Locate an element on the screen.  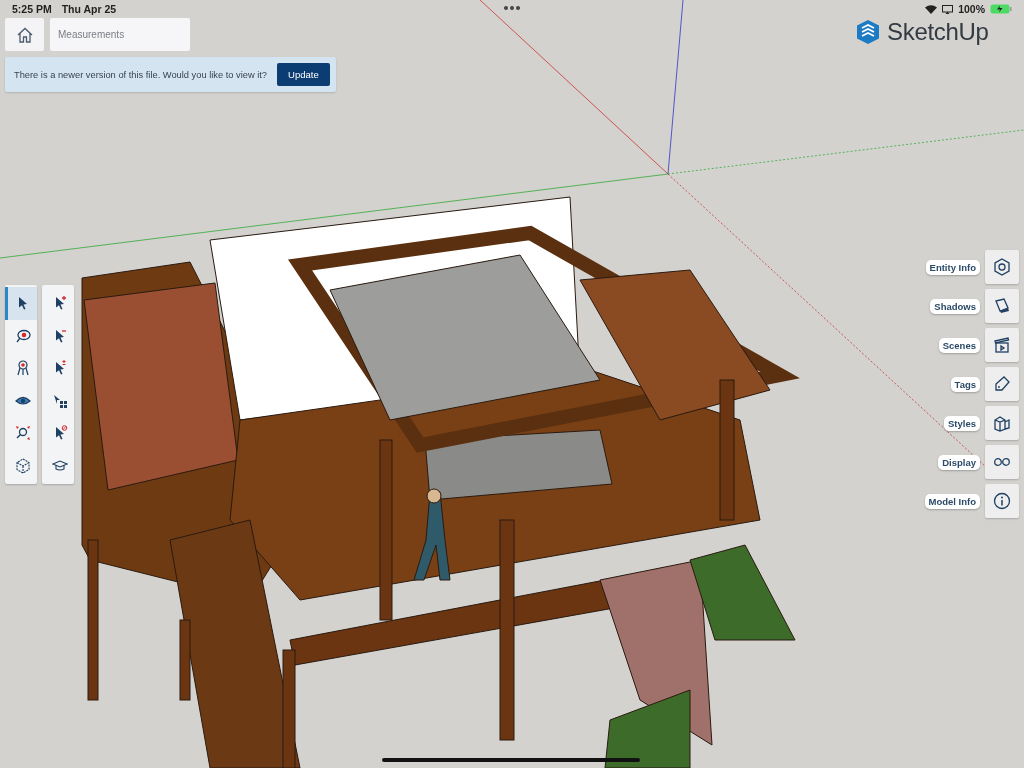
cap-tool-icon is located at coordinates (59, 465).